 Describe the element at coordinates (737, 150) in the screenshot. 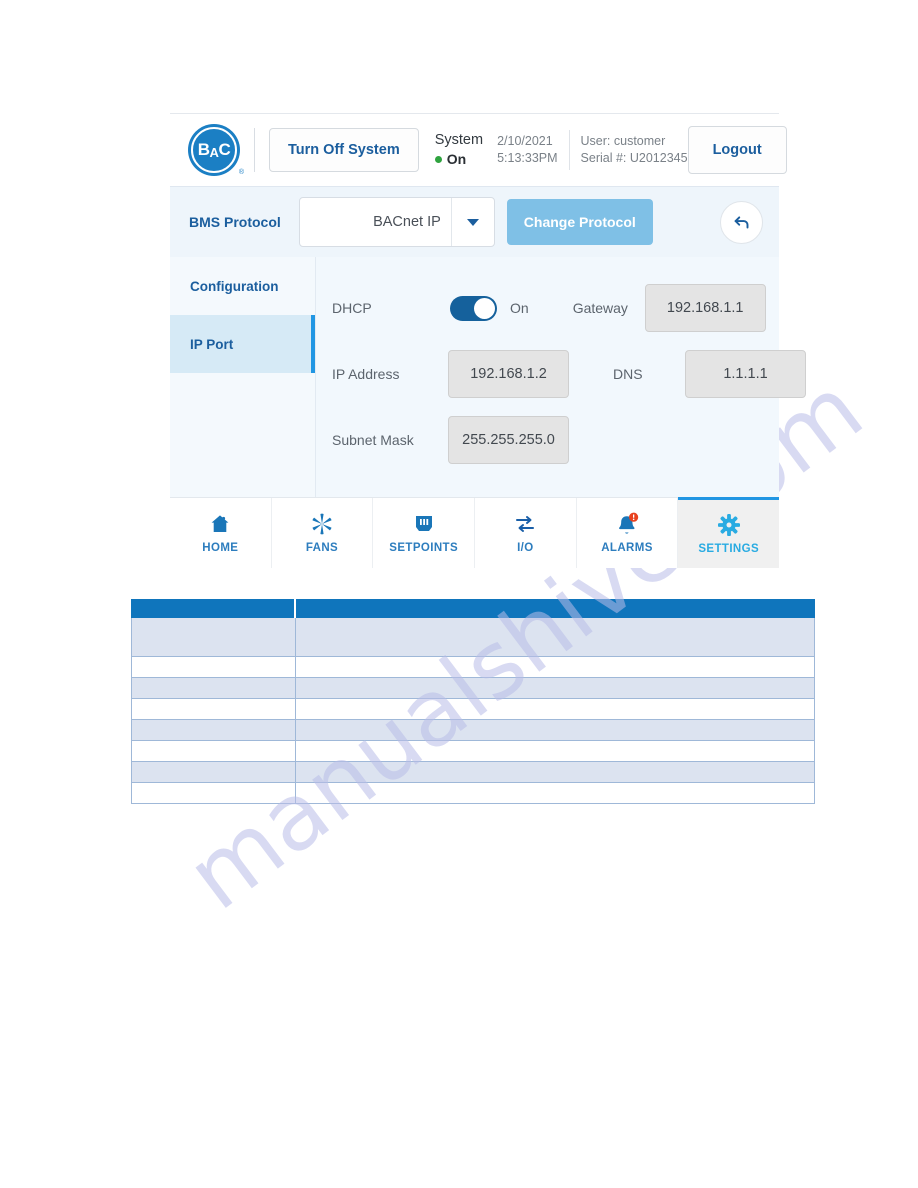

I see `logout-button: Logout` at that location.